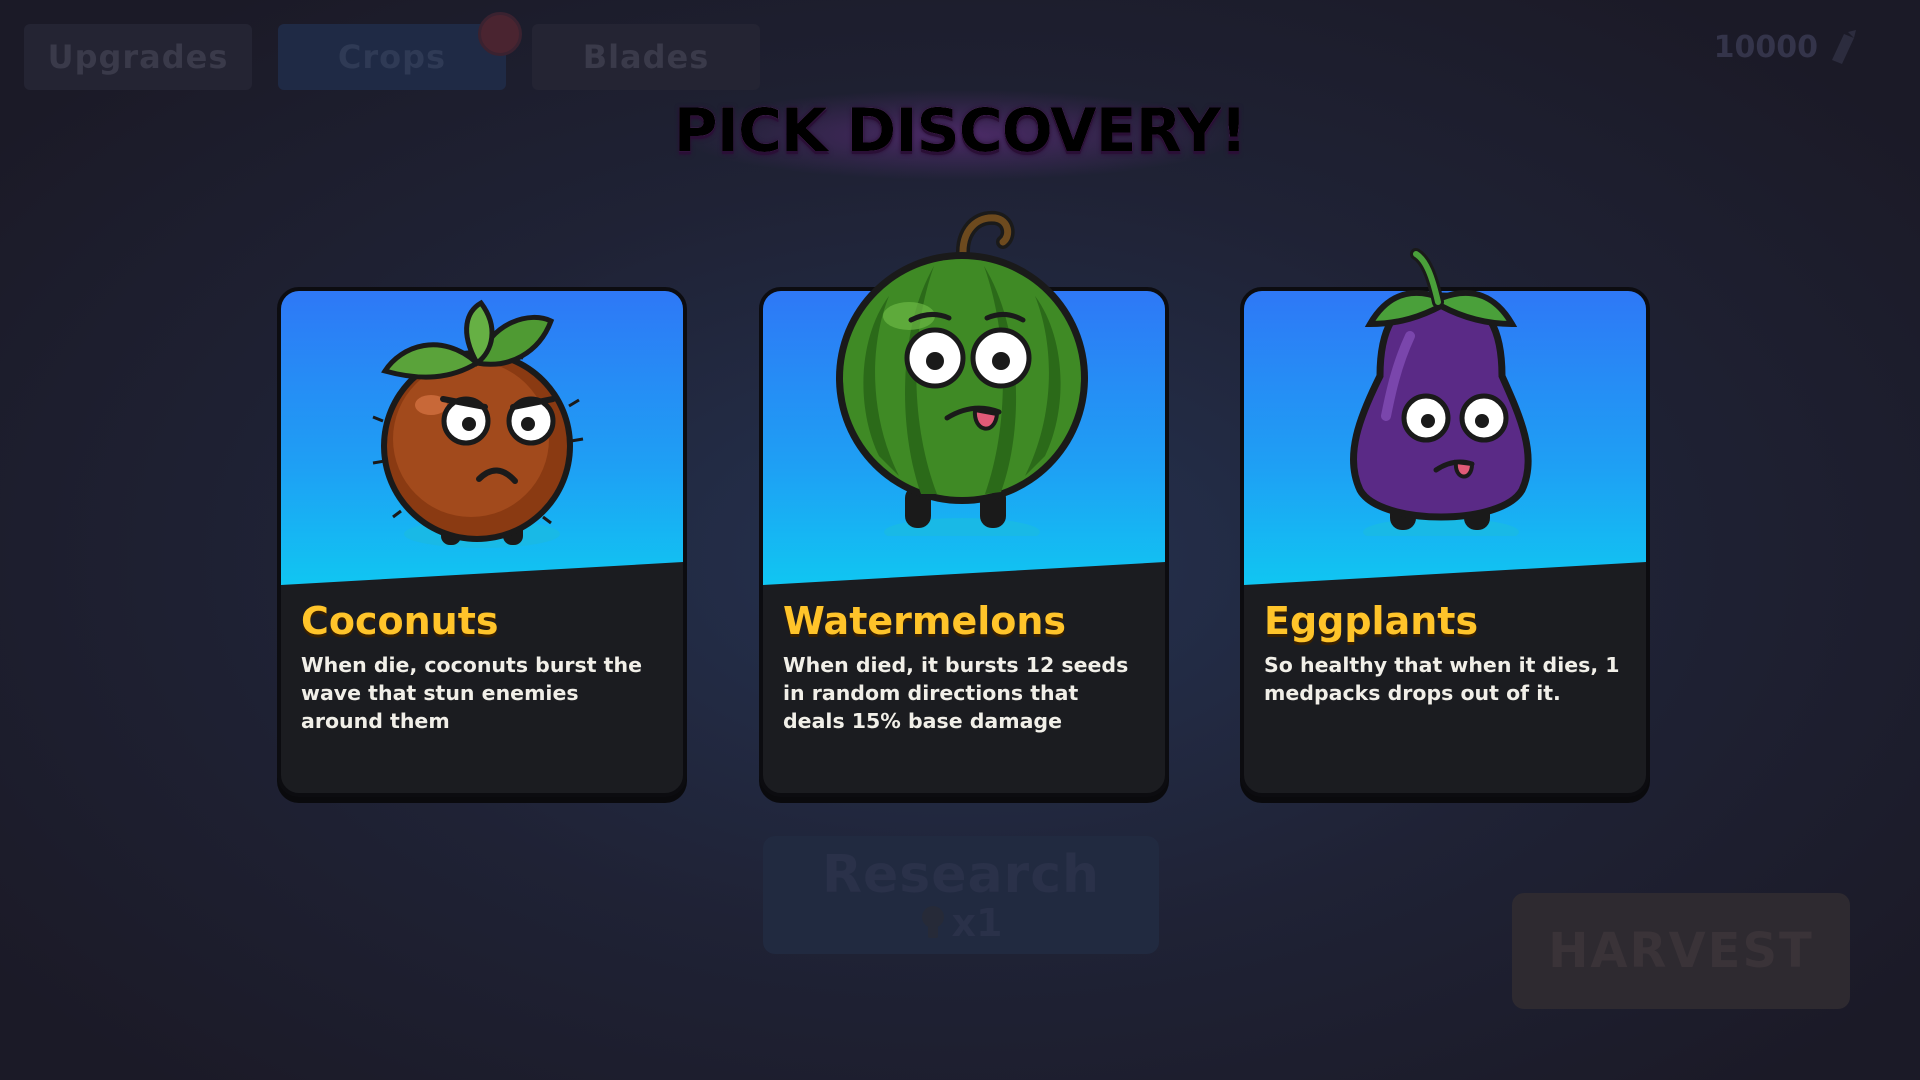  Describe the element at coordinates (925, 621) in the screenshot. I see `card-title: Watermelons` at that location.